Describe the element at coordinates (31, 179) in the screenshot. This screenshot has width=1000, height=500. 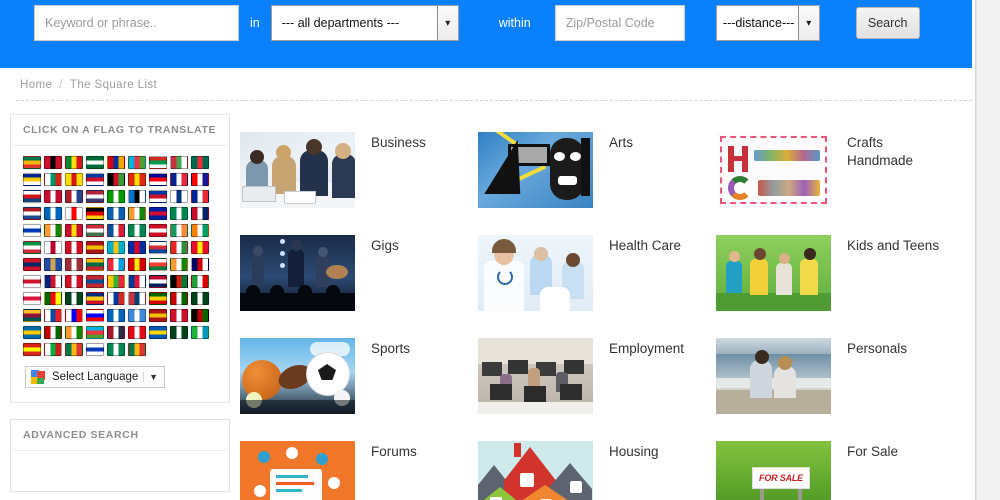
I see `flag-bosnia` at that location.